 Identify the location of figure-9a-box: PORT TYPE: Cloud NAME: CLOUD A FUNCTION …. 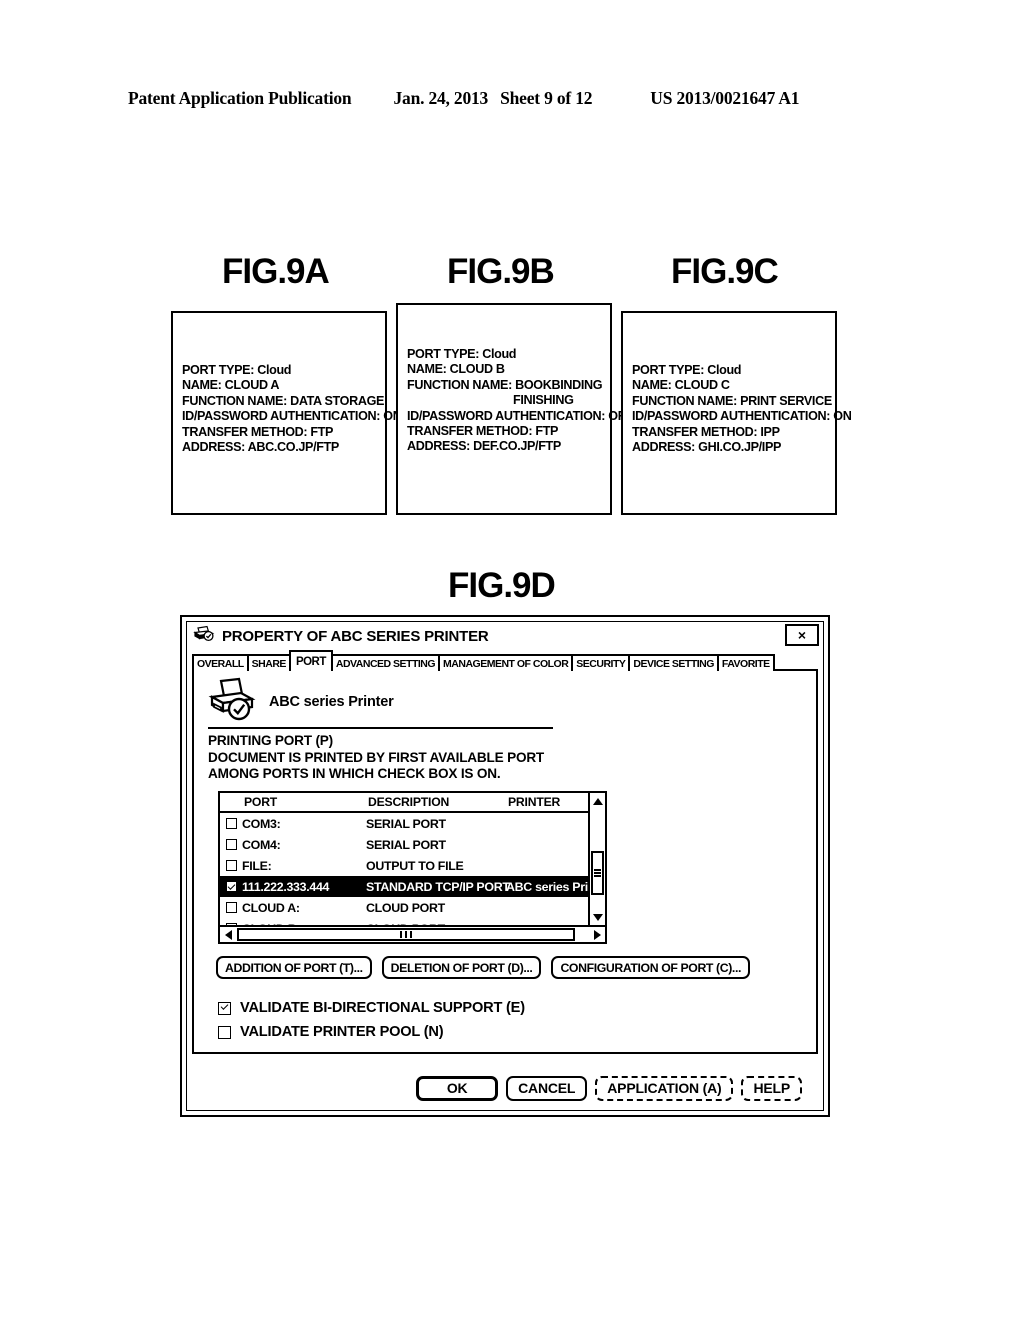
(286, 413).